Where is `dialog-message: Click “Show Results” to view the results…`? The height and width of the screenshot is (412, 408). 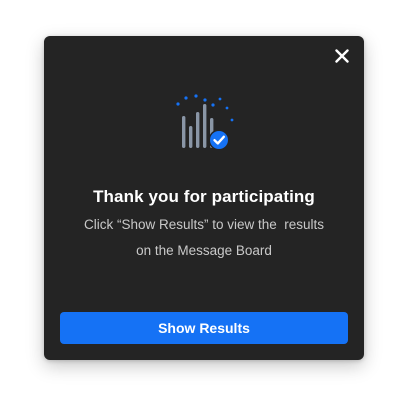 dialog-message: Click “Show Results” to view the results… is located at coordinates (204, 238).